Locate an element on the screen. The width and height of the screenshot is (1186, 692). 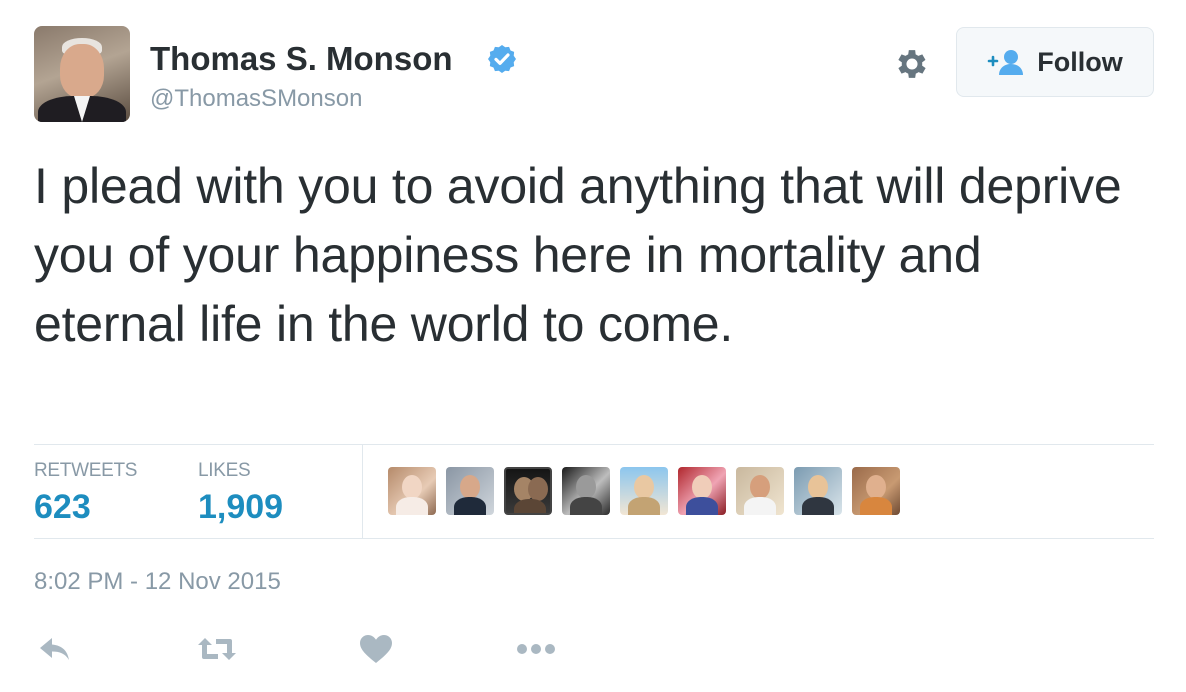
likes-label: LIKES is located at coordinates (224, 471).